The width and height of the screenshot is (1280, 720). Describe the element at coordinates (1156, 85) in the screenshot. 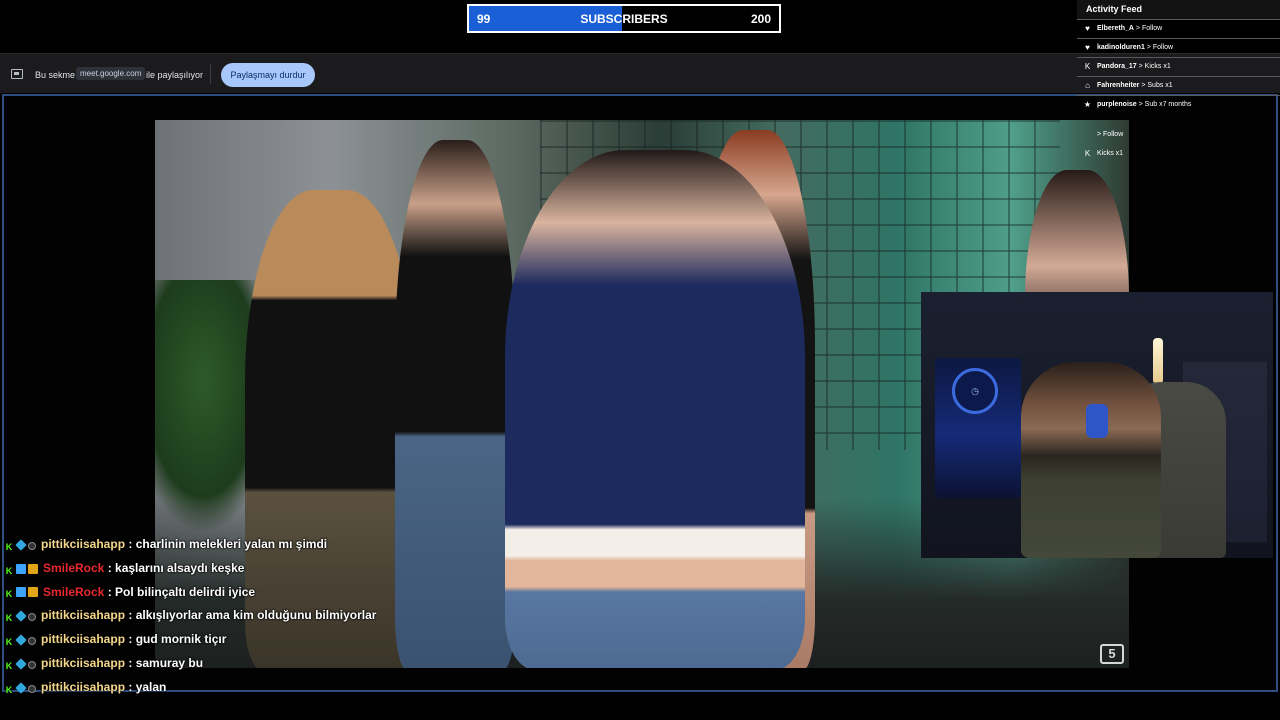

I see `activity-feed-action: > Subs x1` at that location.